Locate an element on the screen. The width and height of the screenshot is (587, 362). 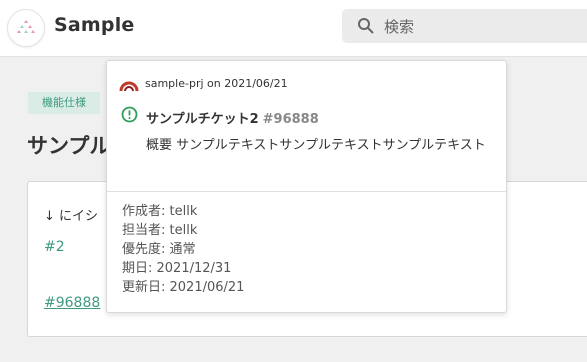
content-text: ↓ にイシ is located at coordinates (71, 216).